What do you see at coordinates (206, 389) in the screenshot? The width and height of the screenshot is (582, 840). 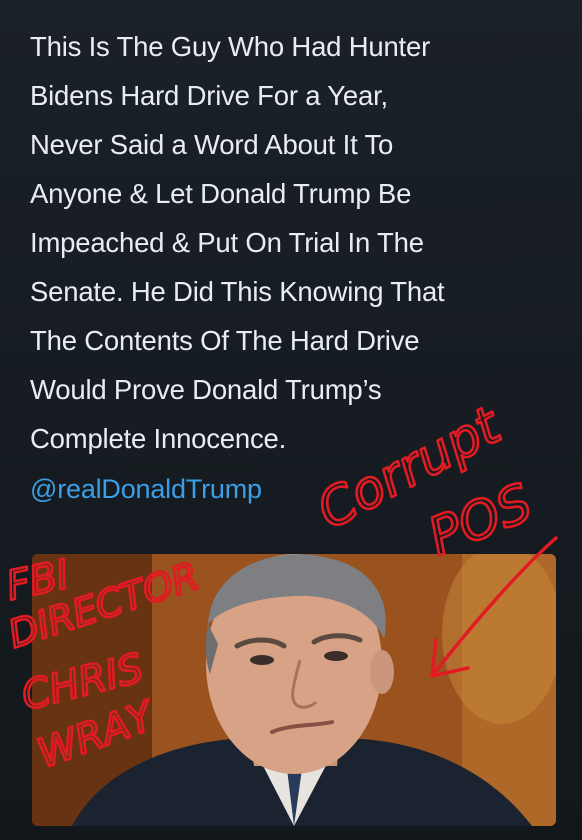 I see `tweet-line: Would Prove Donald Trump’s` at bounding box center [206, 389].